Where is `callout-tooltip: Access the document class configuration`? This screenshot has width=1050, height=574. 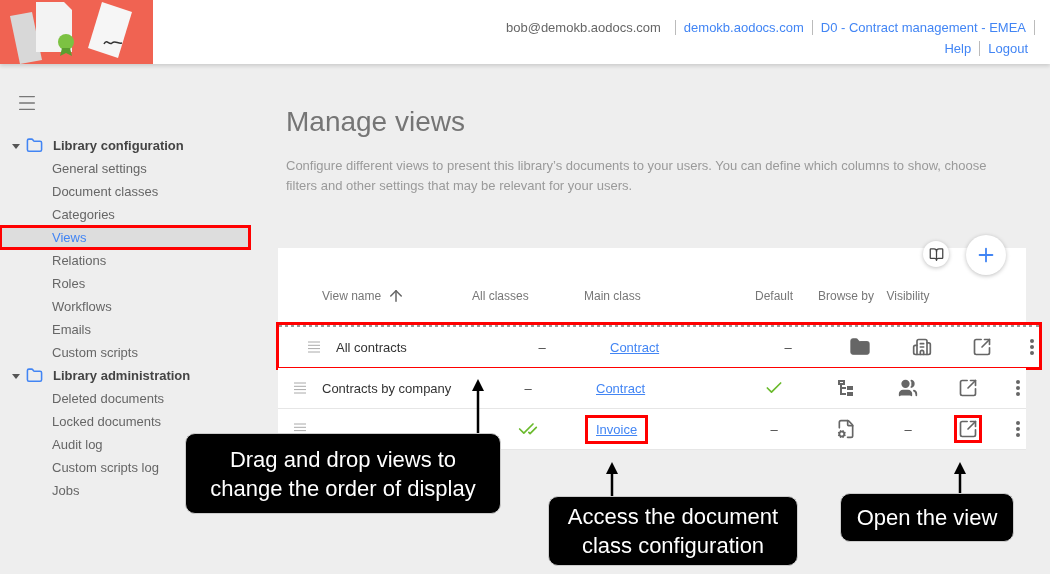 callout-tooltip: Access the document class configuration is located at coordinates (673, 531).